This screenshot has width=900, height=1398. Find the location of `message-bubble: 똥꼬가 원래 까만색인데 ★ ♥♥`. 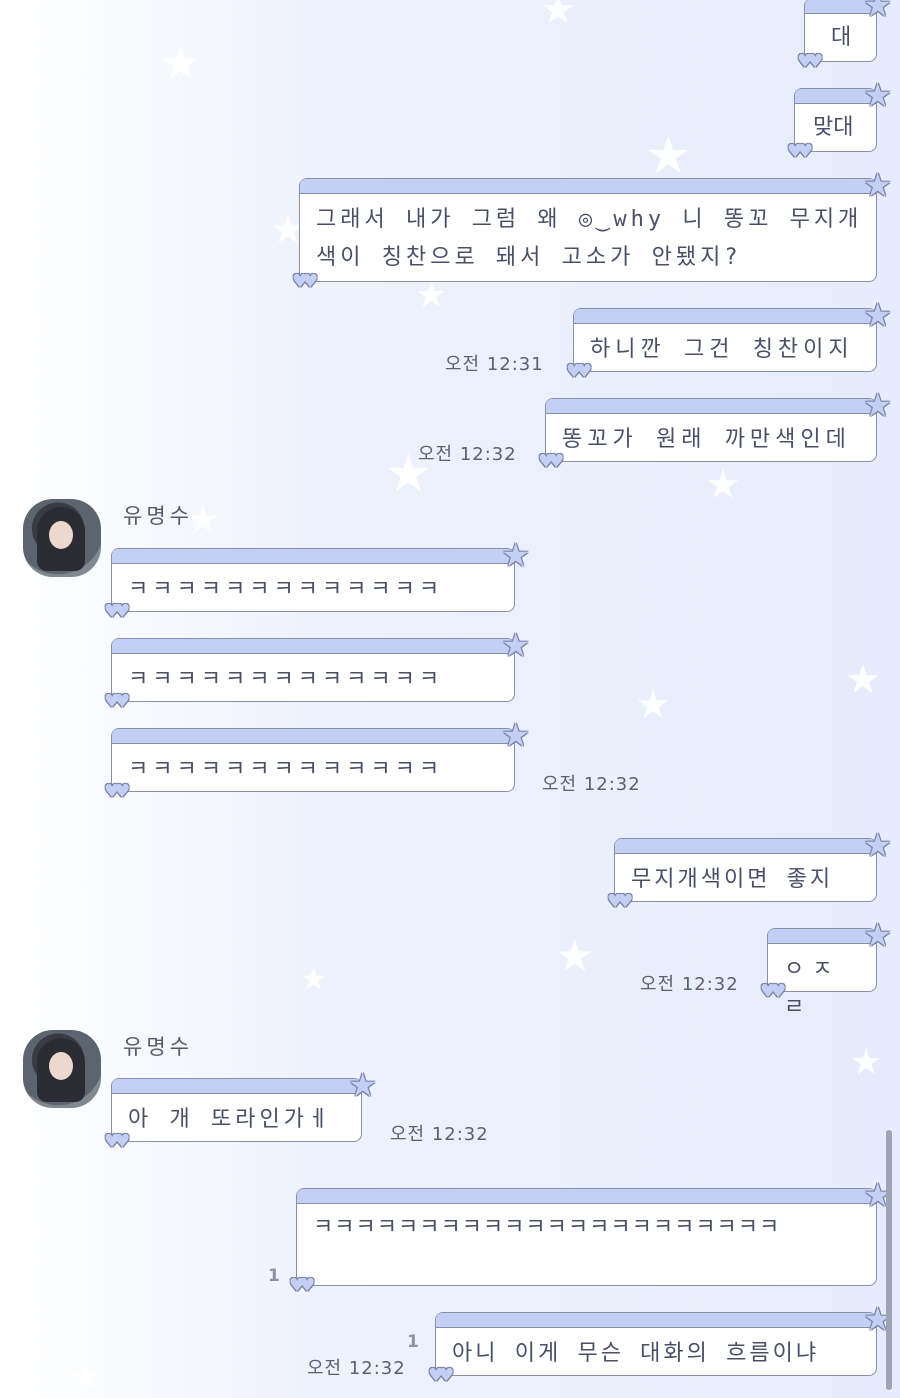

message-bubble: 똥꼬가 원래 까만색인데 ★ ♥♥ is located at coordinates (715, 430).